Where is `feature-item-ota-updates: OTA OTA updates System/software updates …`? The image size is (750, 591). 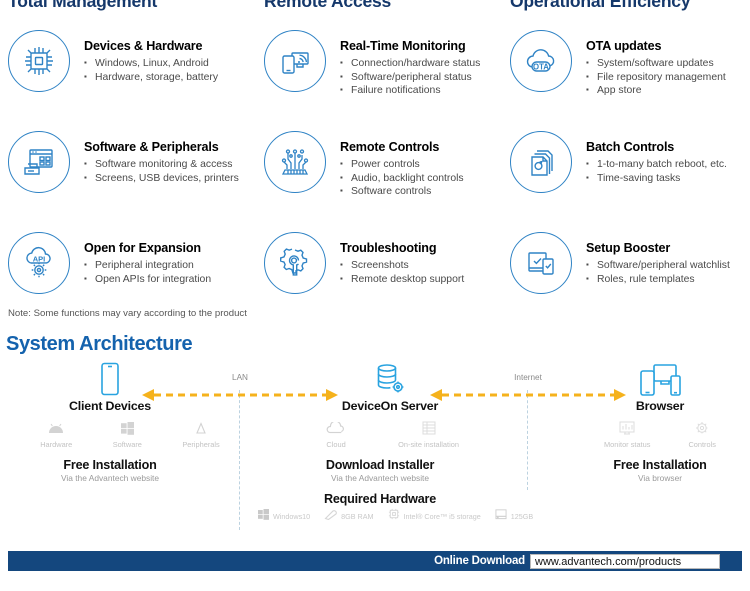 feature-item-ota-updates: OTA OTA updates System/software updates … is located at coordinates (625, 77).